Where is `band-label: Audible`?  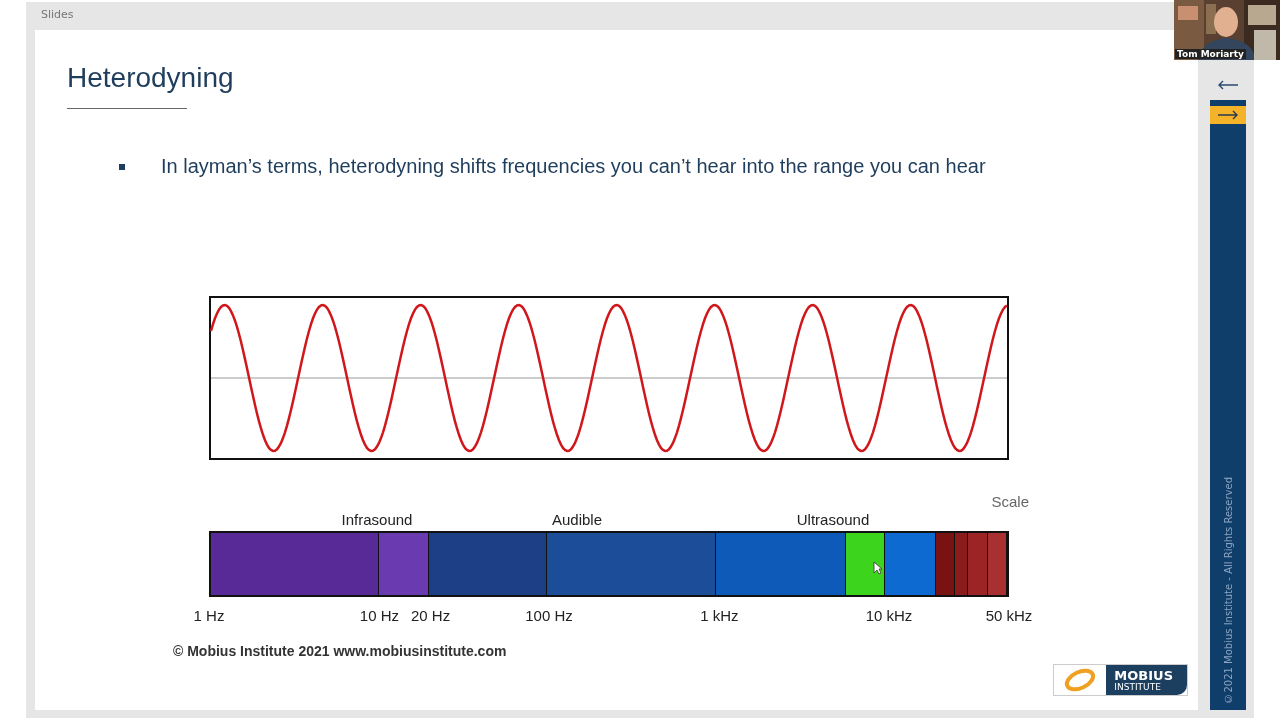 band-label: Audible is located at coordinates (577, 519).